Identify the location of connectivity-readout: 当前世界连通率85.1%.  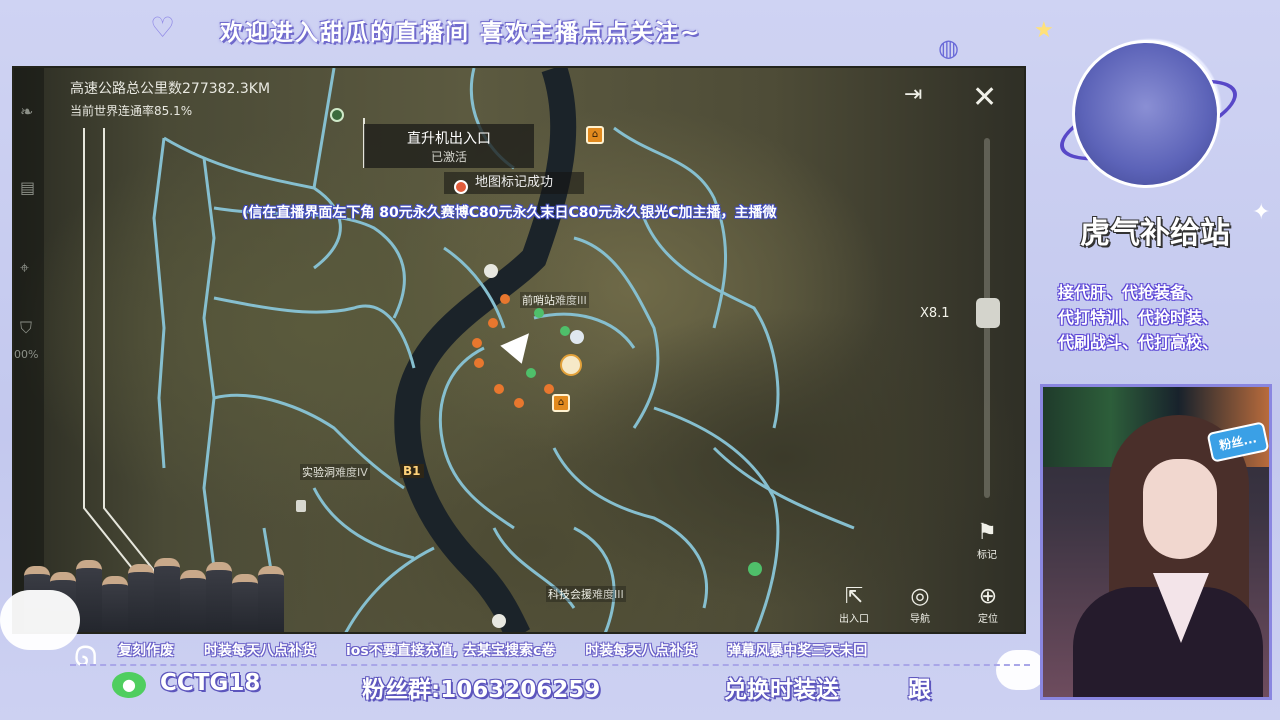
(131, 111).